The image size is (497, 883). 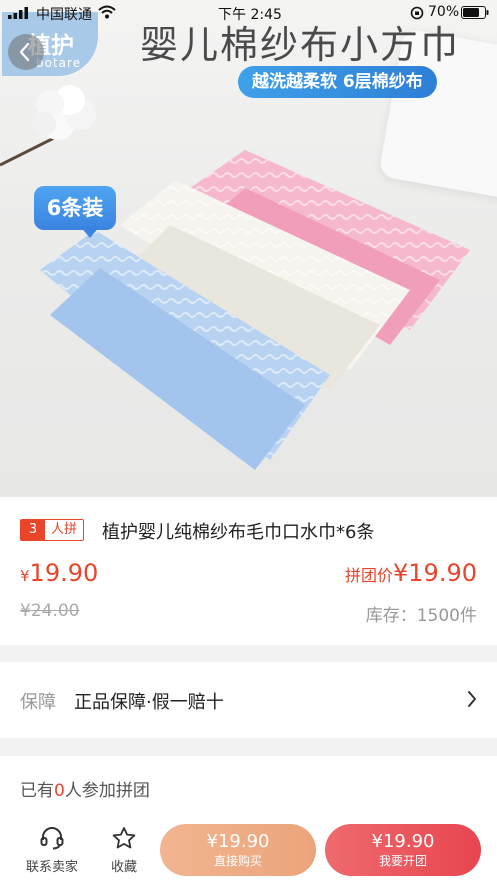 I want to click on guarantee-row: 保障 正品保障·假一赔十, so click(x=248, y=700).